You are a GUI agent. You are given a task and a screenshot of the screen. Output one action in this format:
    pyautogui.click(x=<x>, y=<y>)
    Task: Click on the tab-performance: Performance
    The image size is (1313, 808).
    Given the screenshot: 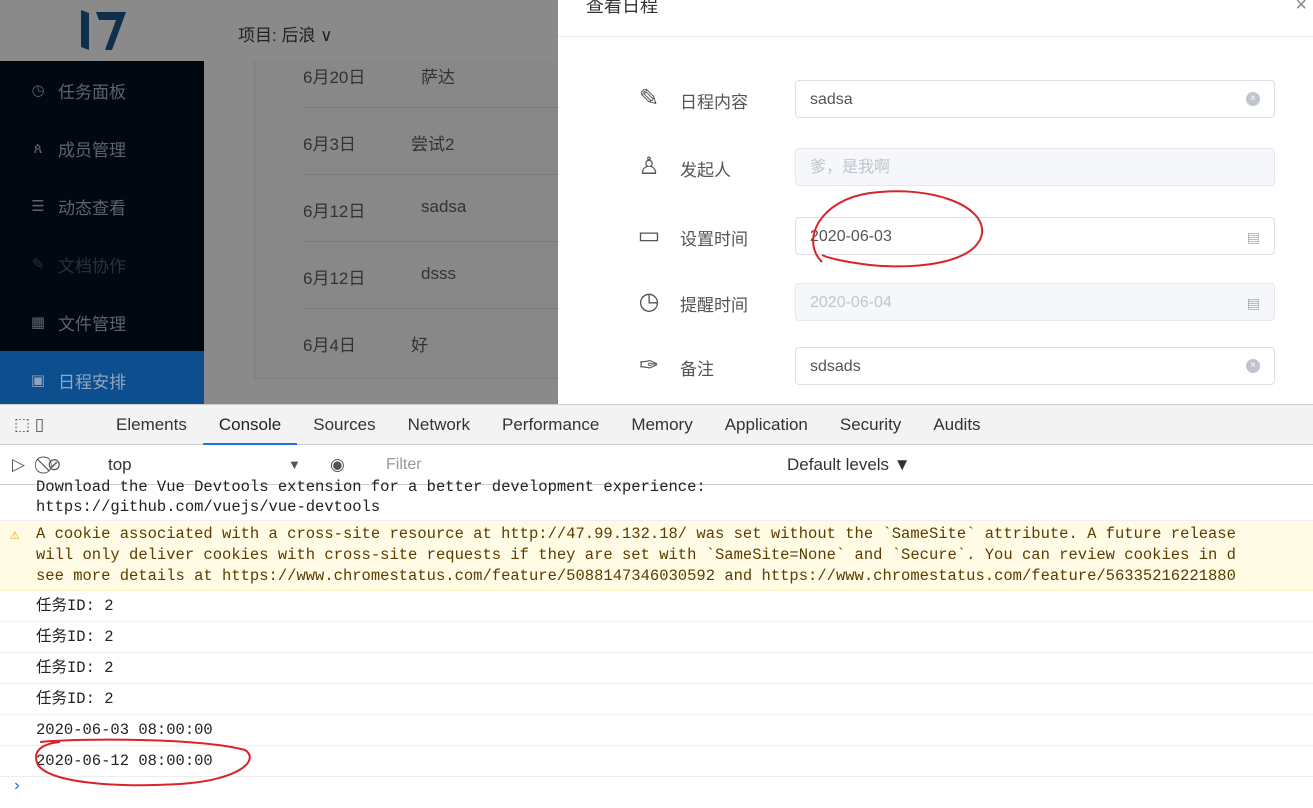 What is the action you would take?
    pyautogui.click(x=550, y=425)
    